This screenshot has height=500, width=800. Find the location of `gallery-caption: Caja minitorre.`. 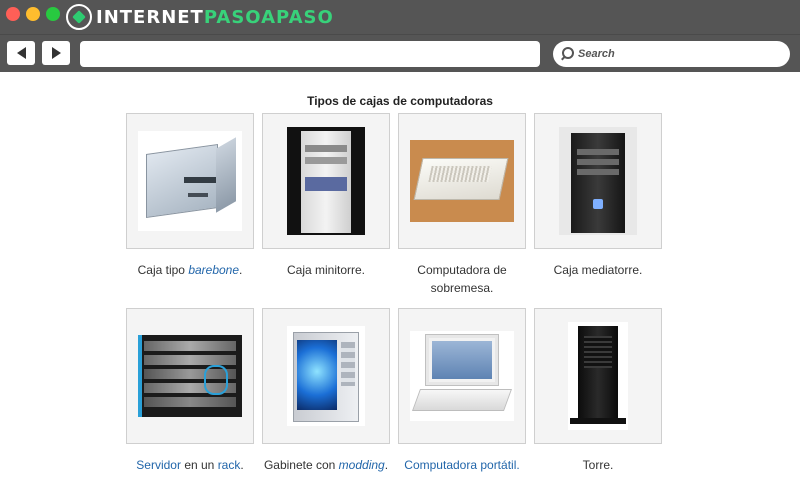

gallery-caption: Caja minitorre. is located at coordinates (326, 270).